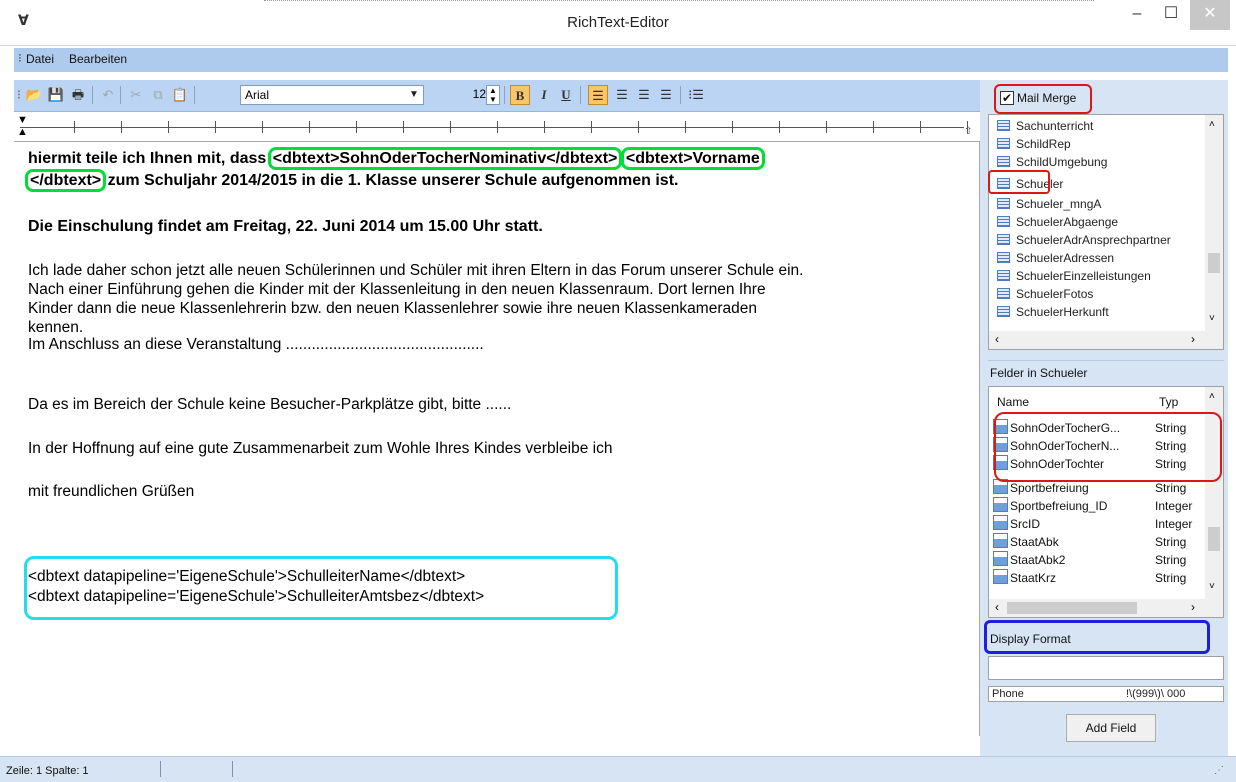  I want to click on undo-icon: ↶, so click(108, 95).